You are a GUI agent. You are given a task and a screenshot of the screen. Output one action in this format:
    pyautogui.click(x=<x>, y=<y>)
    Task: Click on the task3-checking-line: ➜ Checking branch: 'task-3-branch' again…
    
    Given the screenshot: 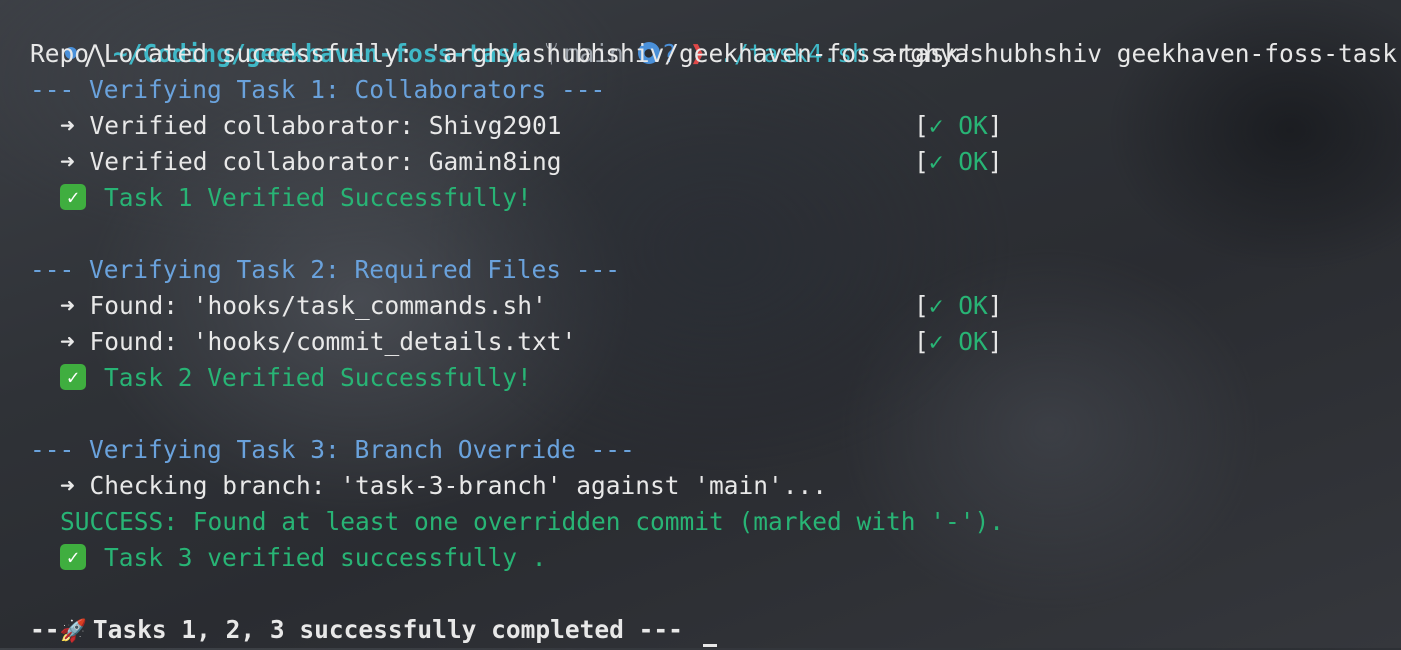 What is the action you would take?
    pyautogui.click(x=444, y=485)
    